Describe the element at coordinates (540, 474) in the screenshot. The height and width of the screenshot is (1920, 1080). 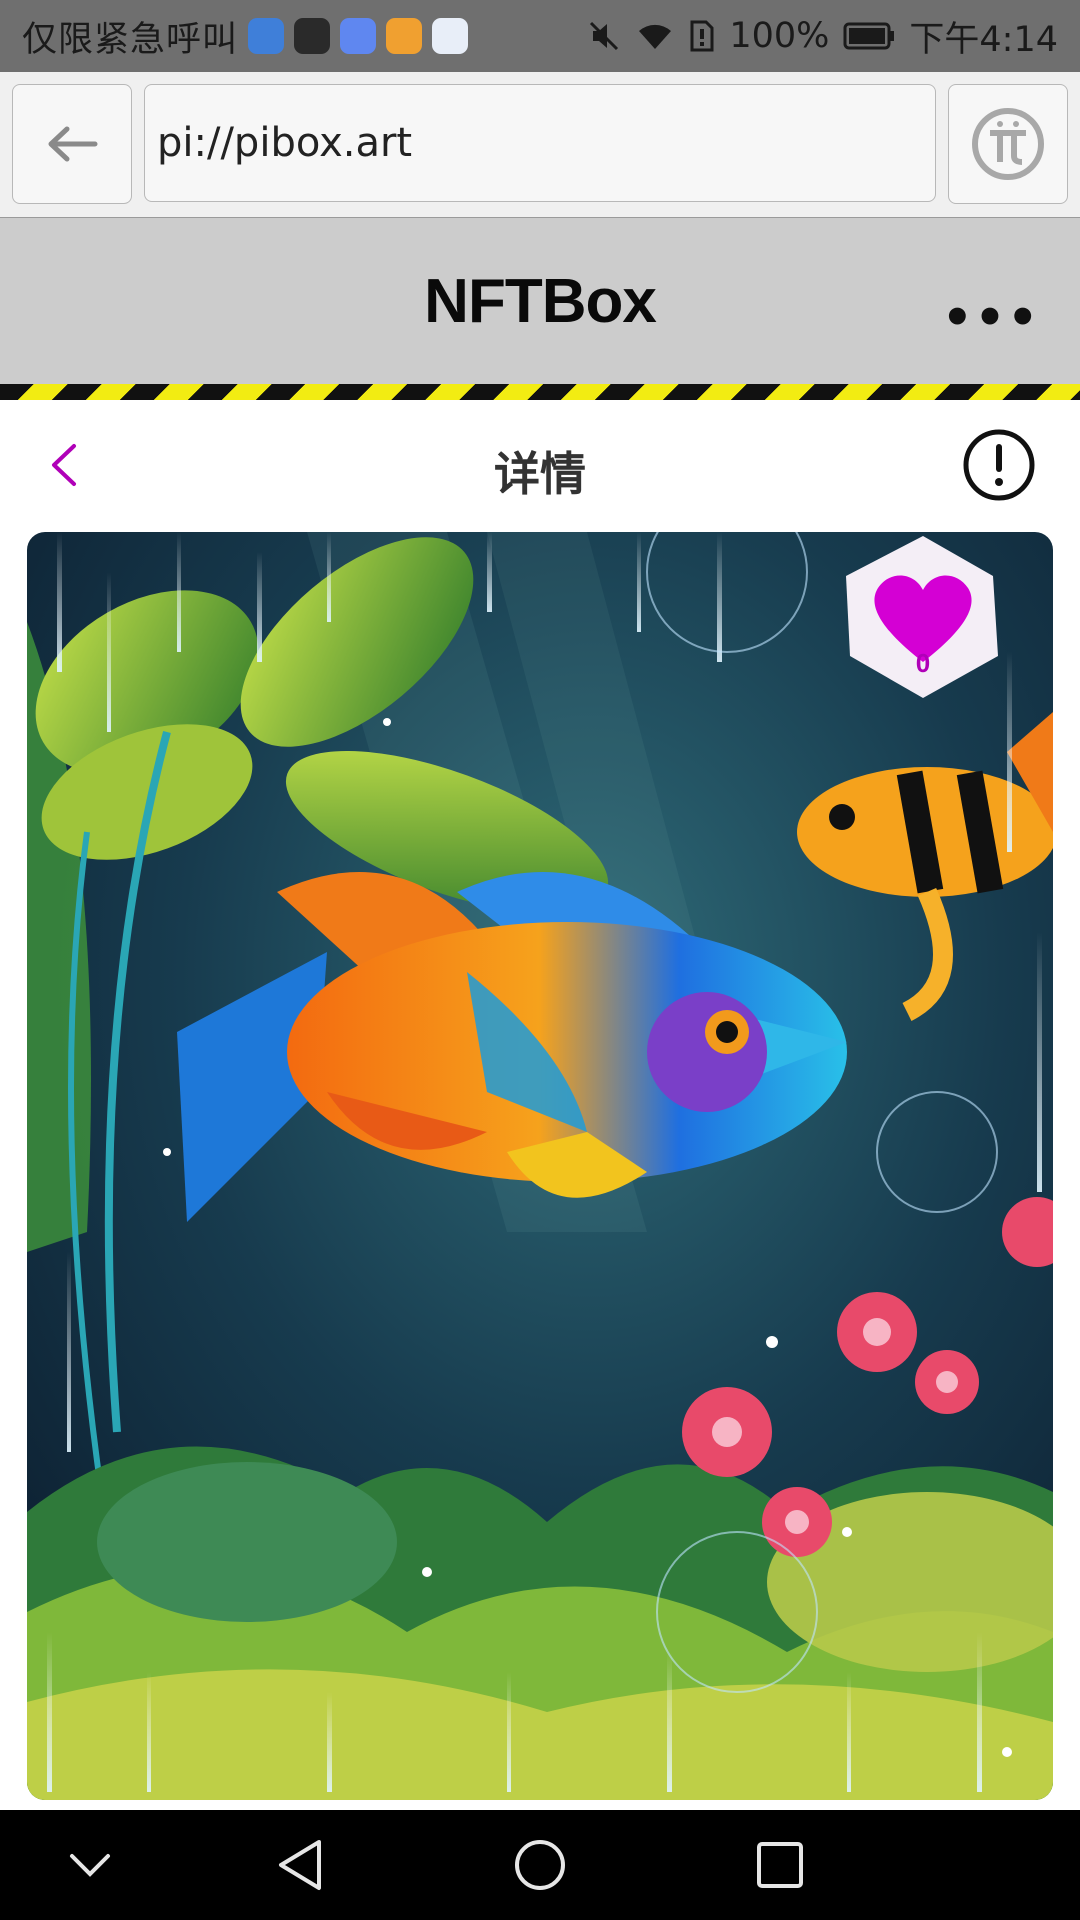
I see `detail-title: 详情` at that location.